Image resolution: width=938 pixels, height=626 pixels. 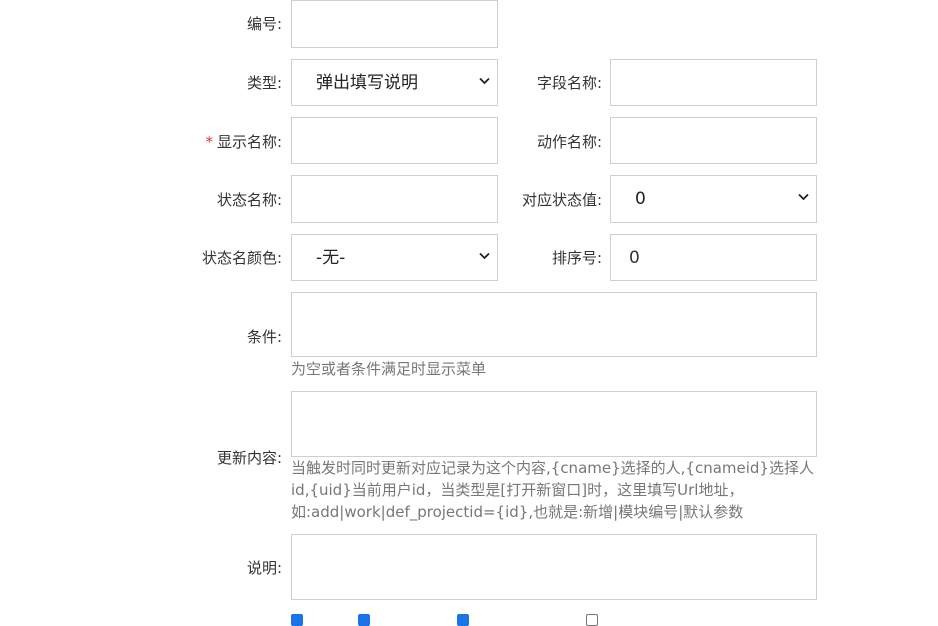 I want to click on status-value-select: 0, so click(x=713, y=199).